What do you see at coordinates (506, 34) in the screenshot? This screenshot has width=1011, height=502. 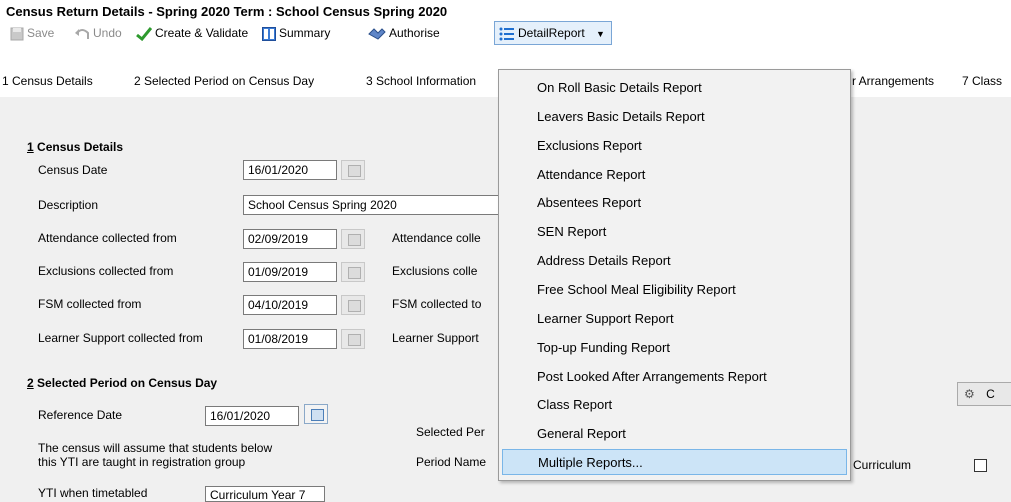 I see `detail-report-list-icon` at bounding box center [506, 34].